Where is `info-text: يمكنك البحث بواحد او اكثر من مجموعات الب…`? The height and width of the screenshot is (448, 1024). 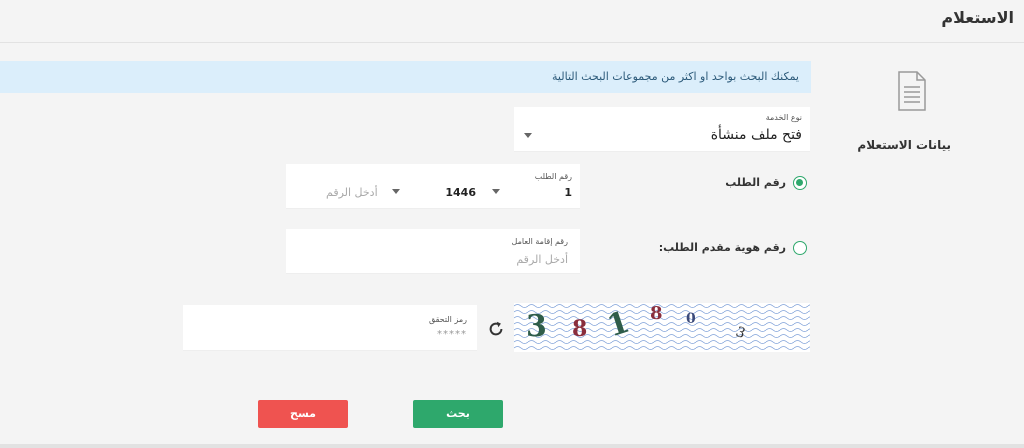 info-text: يمكنك البحث بواحد او اكثر من مجموعات الب… is located at coordinates (675, 76).